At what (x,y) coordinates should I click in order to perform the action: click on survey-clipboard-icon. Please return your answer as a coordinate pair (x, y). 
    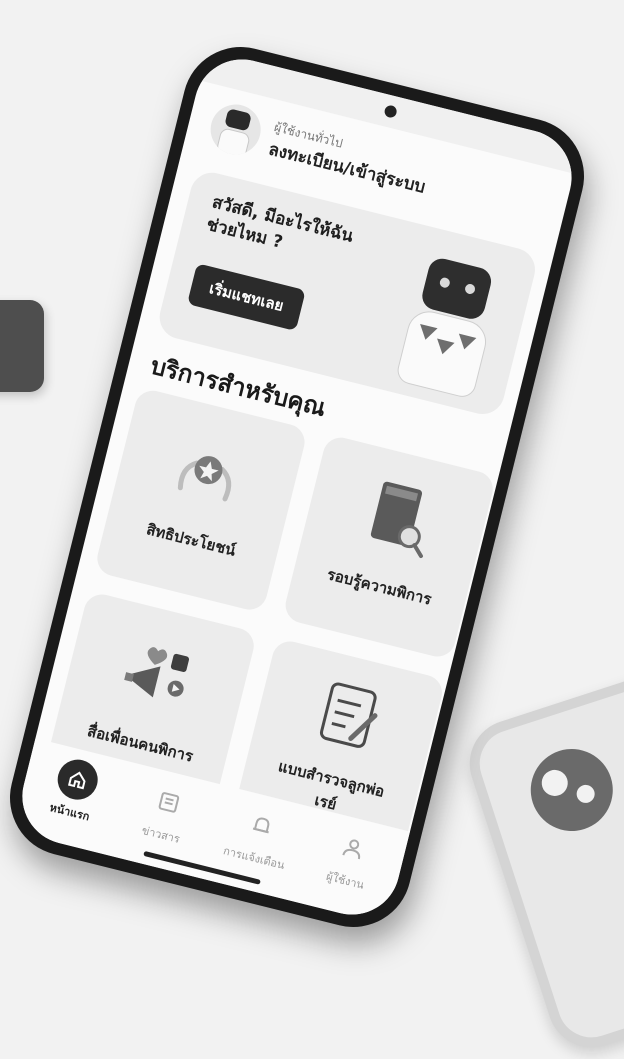
    Looking at the image, I should click on (348, 715).